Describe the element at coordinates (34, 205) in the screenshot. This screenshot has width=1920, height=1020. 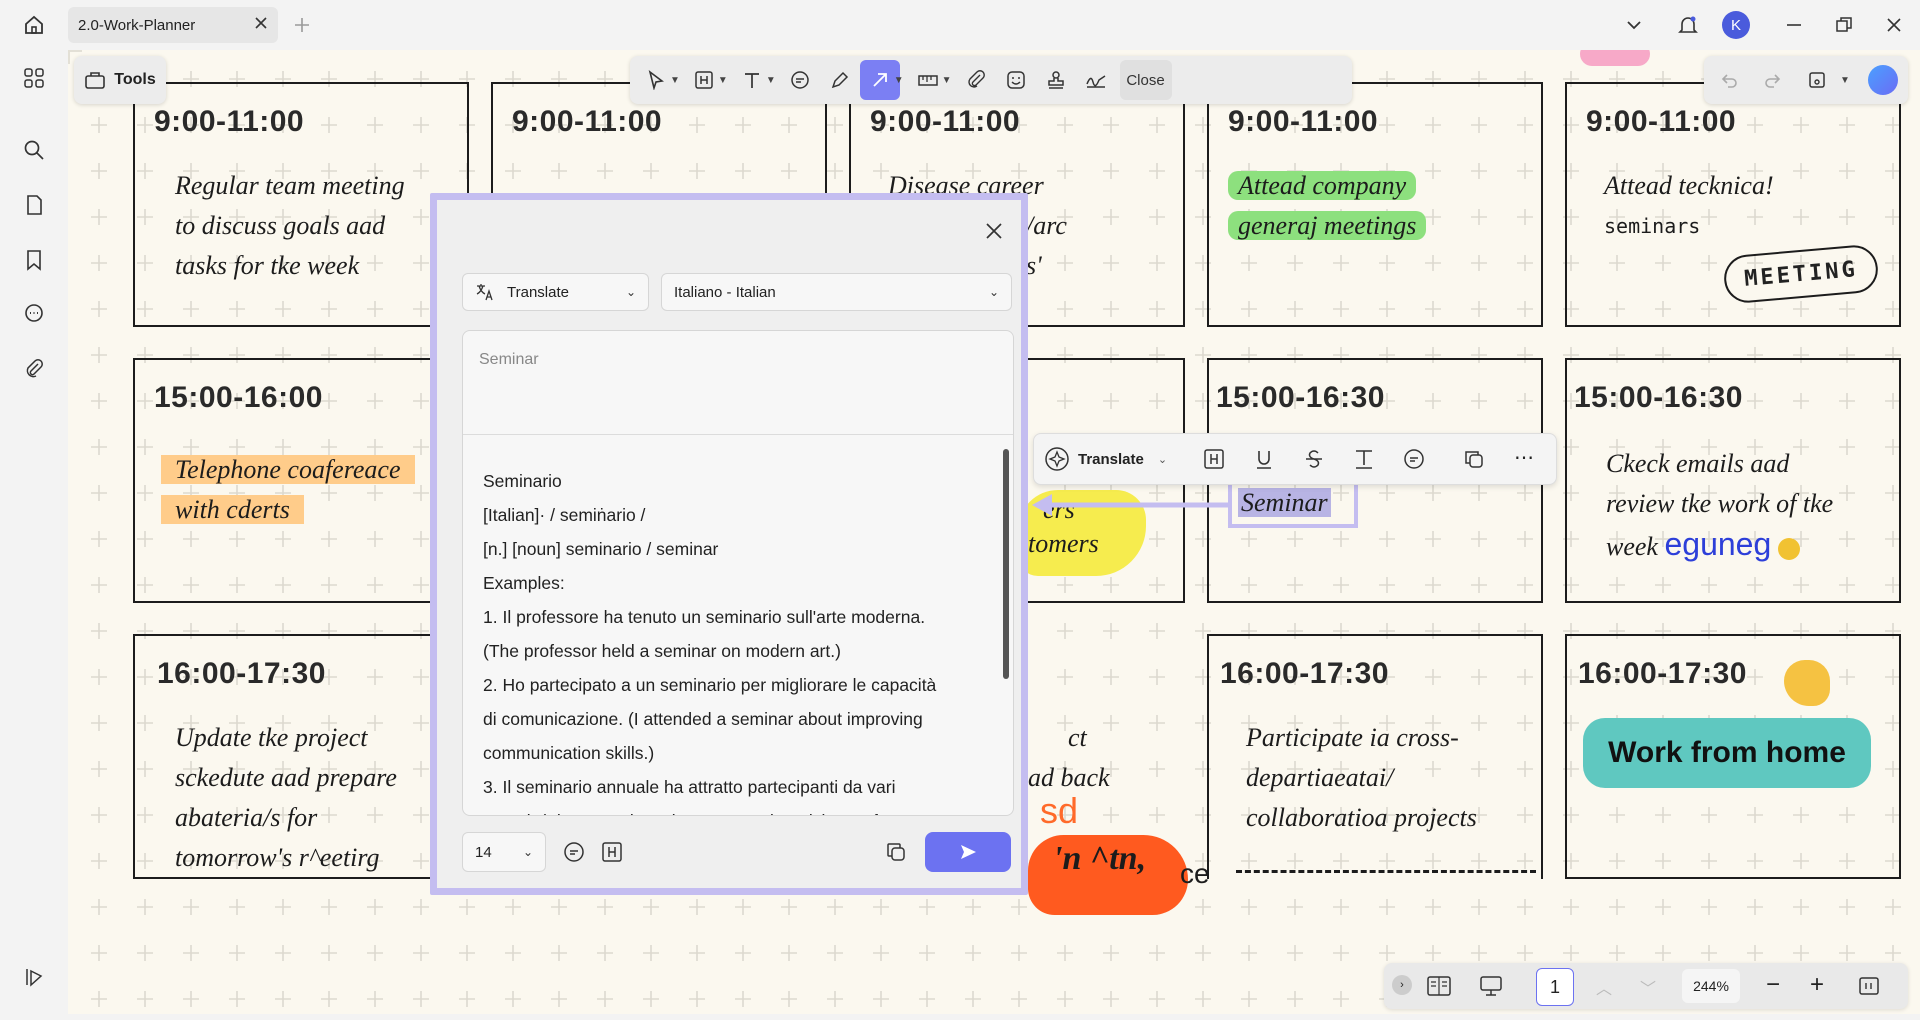
I see `page-icon` at that location.